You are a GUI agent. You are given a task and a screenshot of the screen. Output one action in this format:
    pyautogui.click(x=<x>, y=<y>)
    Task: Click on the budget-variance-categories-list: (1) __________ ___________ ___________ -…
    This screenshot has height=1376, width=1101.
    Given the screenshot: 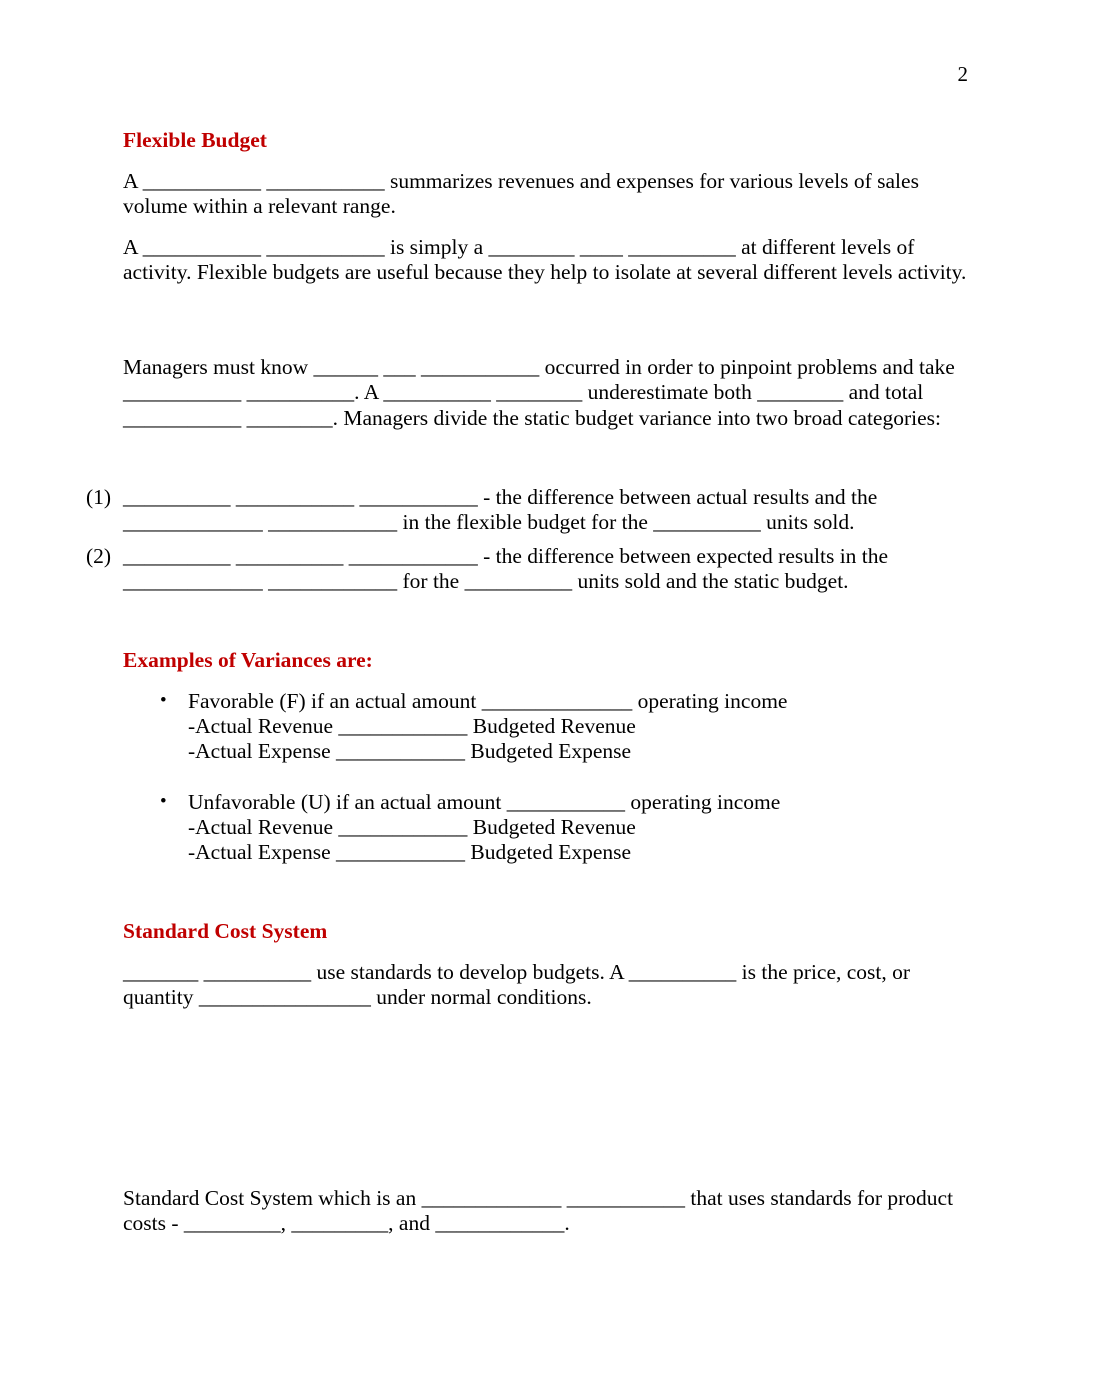 What is the action you would take?
    pyautogui.click(x=527, y=540)
    